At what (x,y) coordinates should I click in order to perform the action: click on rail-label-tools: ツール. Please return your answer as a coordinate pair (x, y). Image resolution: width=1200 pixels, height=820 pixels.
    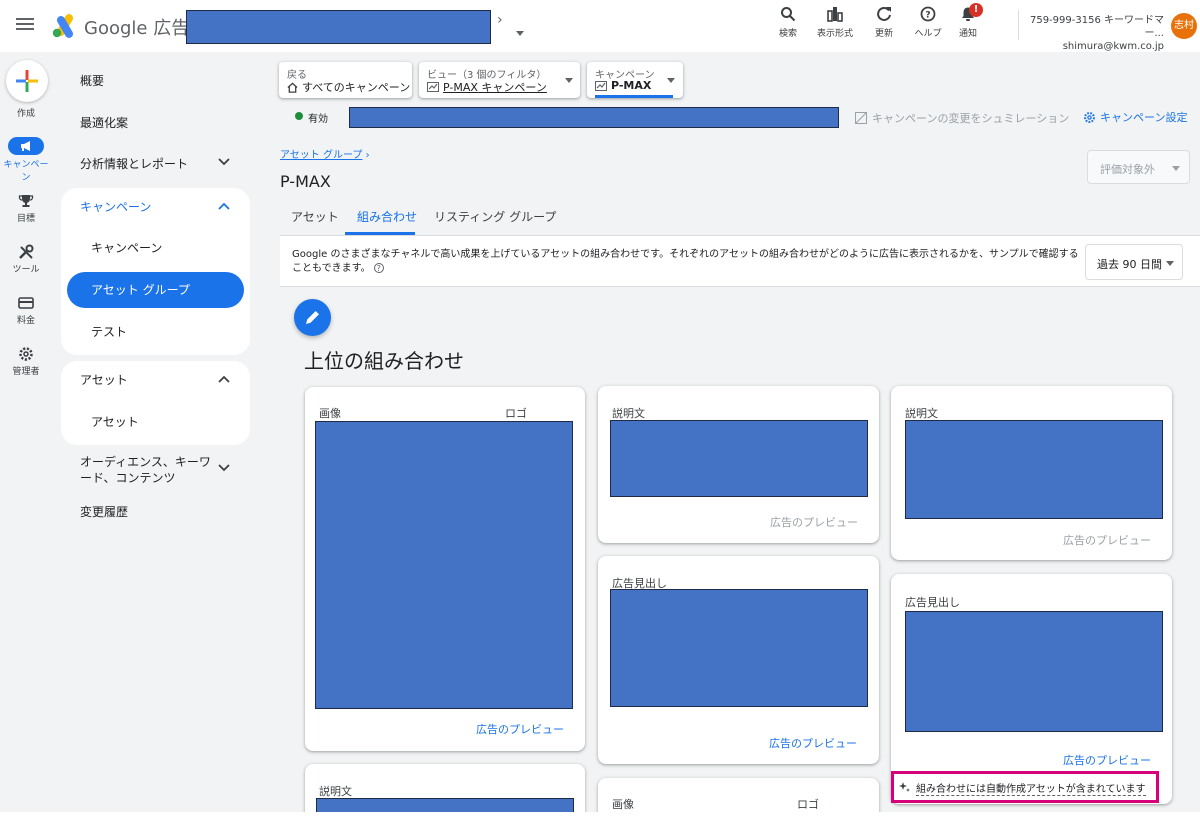
    Looking at the image, I should click on (26, 270).